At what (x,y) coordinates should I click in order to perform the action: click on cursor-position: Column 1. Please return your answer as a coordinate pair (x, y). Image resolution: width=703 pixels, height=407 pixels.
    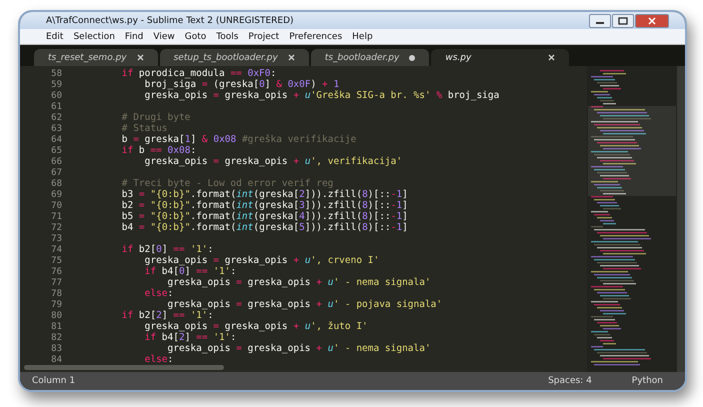
    Looking at the image, I should click on (54, 381).